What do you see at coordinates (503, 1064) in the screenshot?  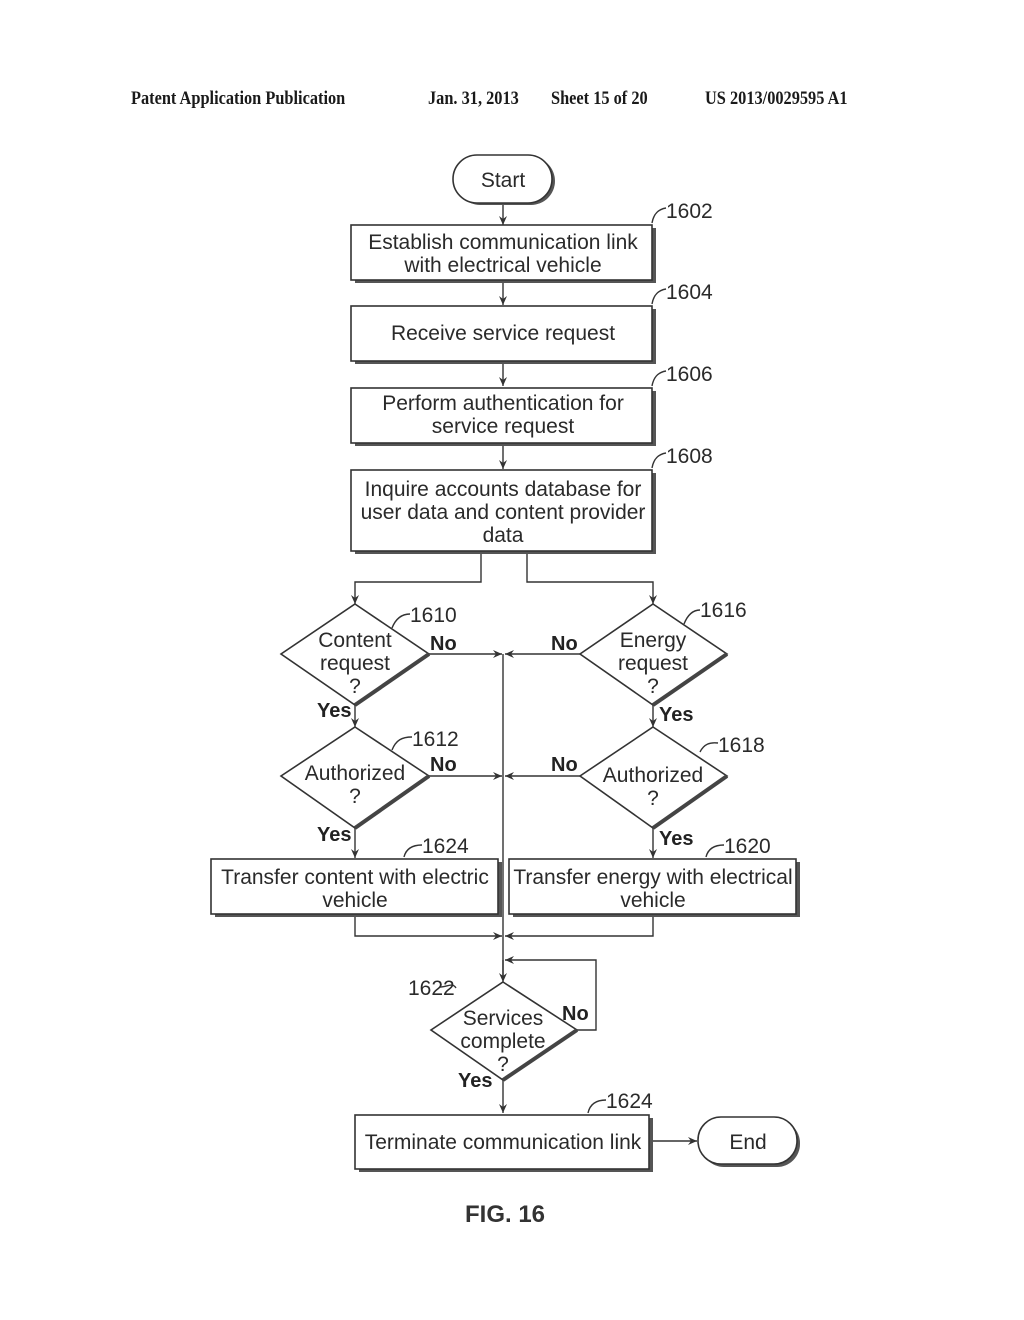 I see `decision-1622-line-3: ?` at bounding box center [503, 1064].